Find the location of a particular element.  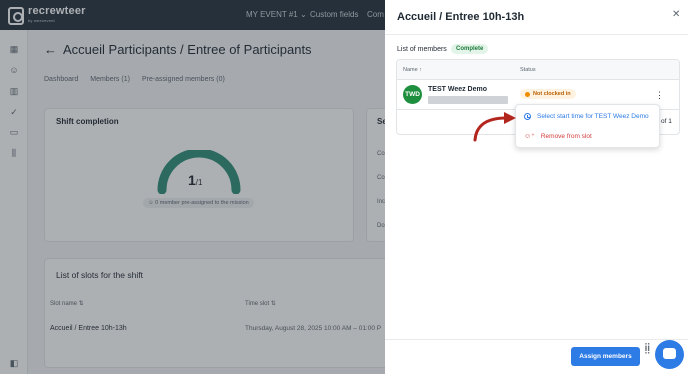

annotation-arrow is located at coordinates (494, 127).